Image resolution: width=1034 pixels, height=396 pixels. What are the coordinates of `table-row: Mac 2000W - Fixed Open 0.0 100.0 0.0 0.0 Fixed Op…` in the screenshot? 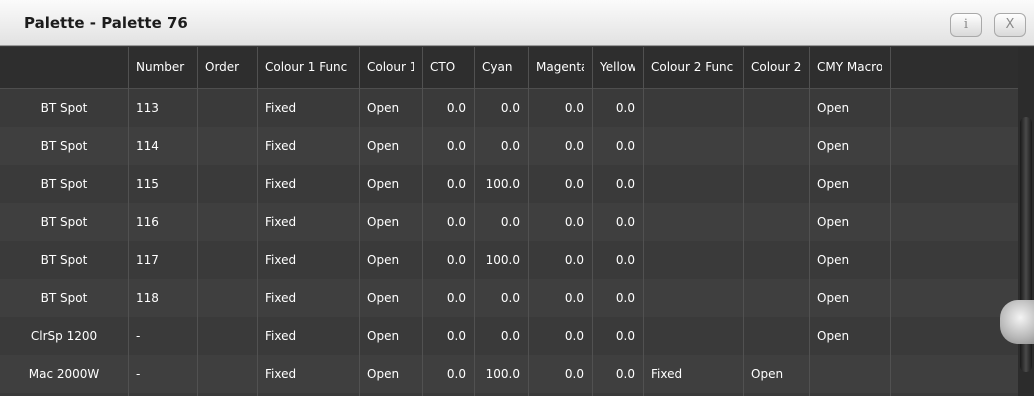 It's located at (509, 374).